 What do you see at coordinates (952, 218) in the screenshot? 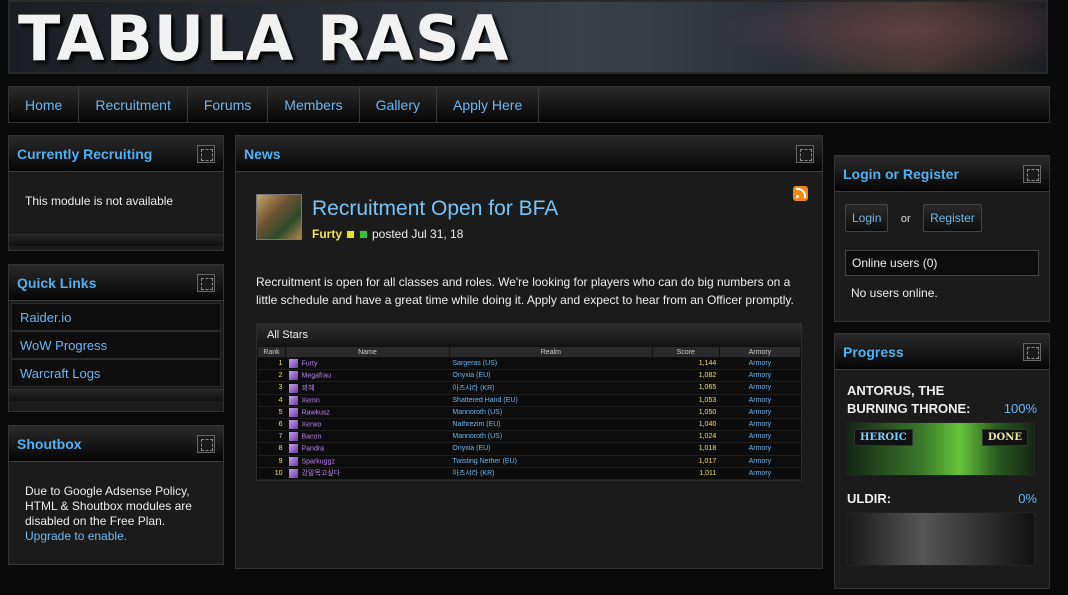
I see `register-button: Register` at bounding box center [952, 218].